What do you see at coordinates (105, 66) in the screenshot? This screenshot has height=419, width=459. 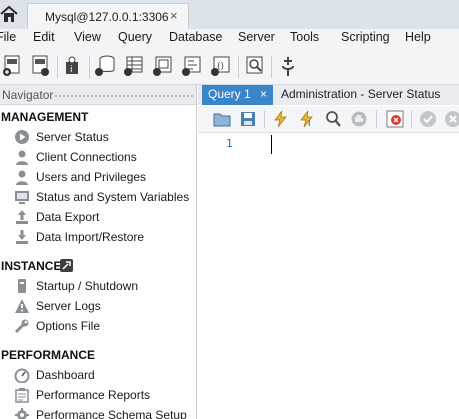 I see `create-schema-icon` at bounding box center [105, 66].